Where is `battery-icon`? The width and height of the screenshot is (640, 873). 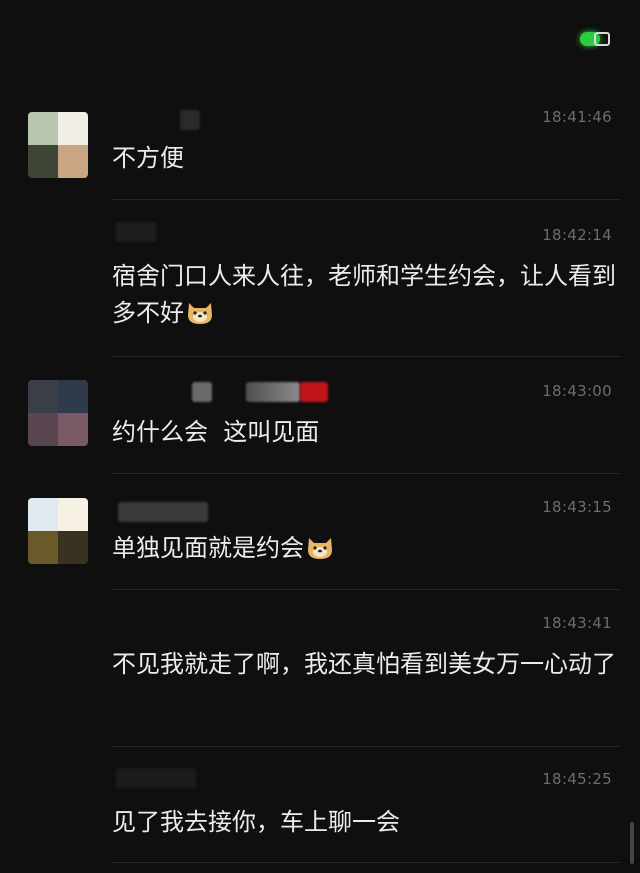
battery-icon is located at coordinates (598, 39).